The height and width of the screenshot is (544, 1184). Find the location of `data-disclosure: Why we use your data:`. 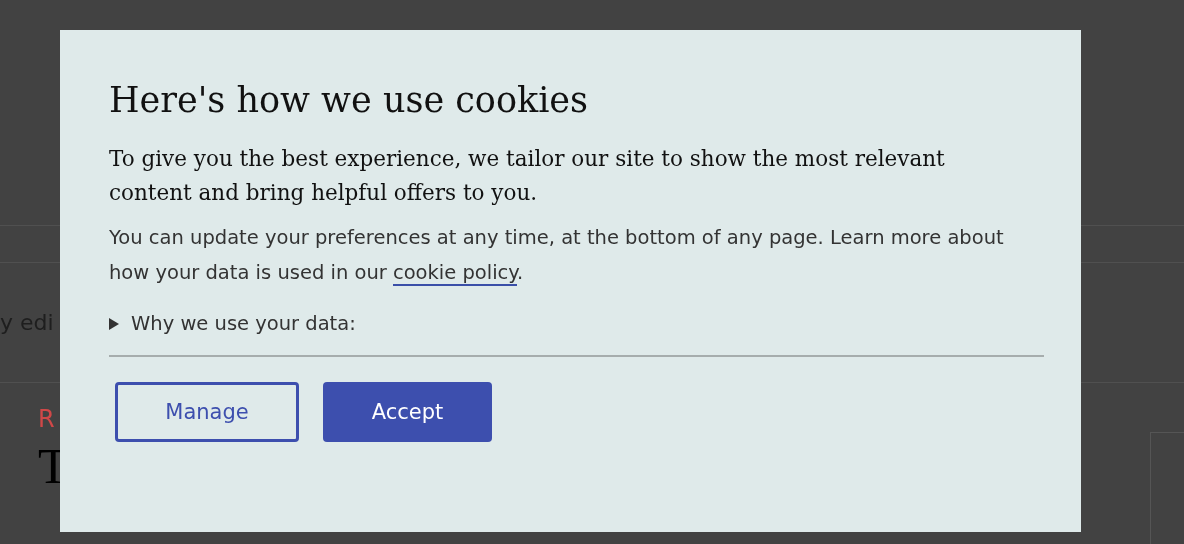

data-disclosure: Why we use your data: is located at coordinates (232, 323).